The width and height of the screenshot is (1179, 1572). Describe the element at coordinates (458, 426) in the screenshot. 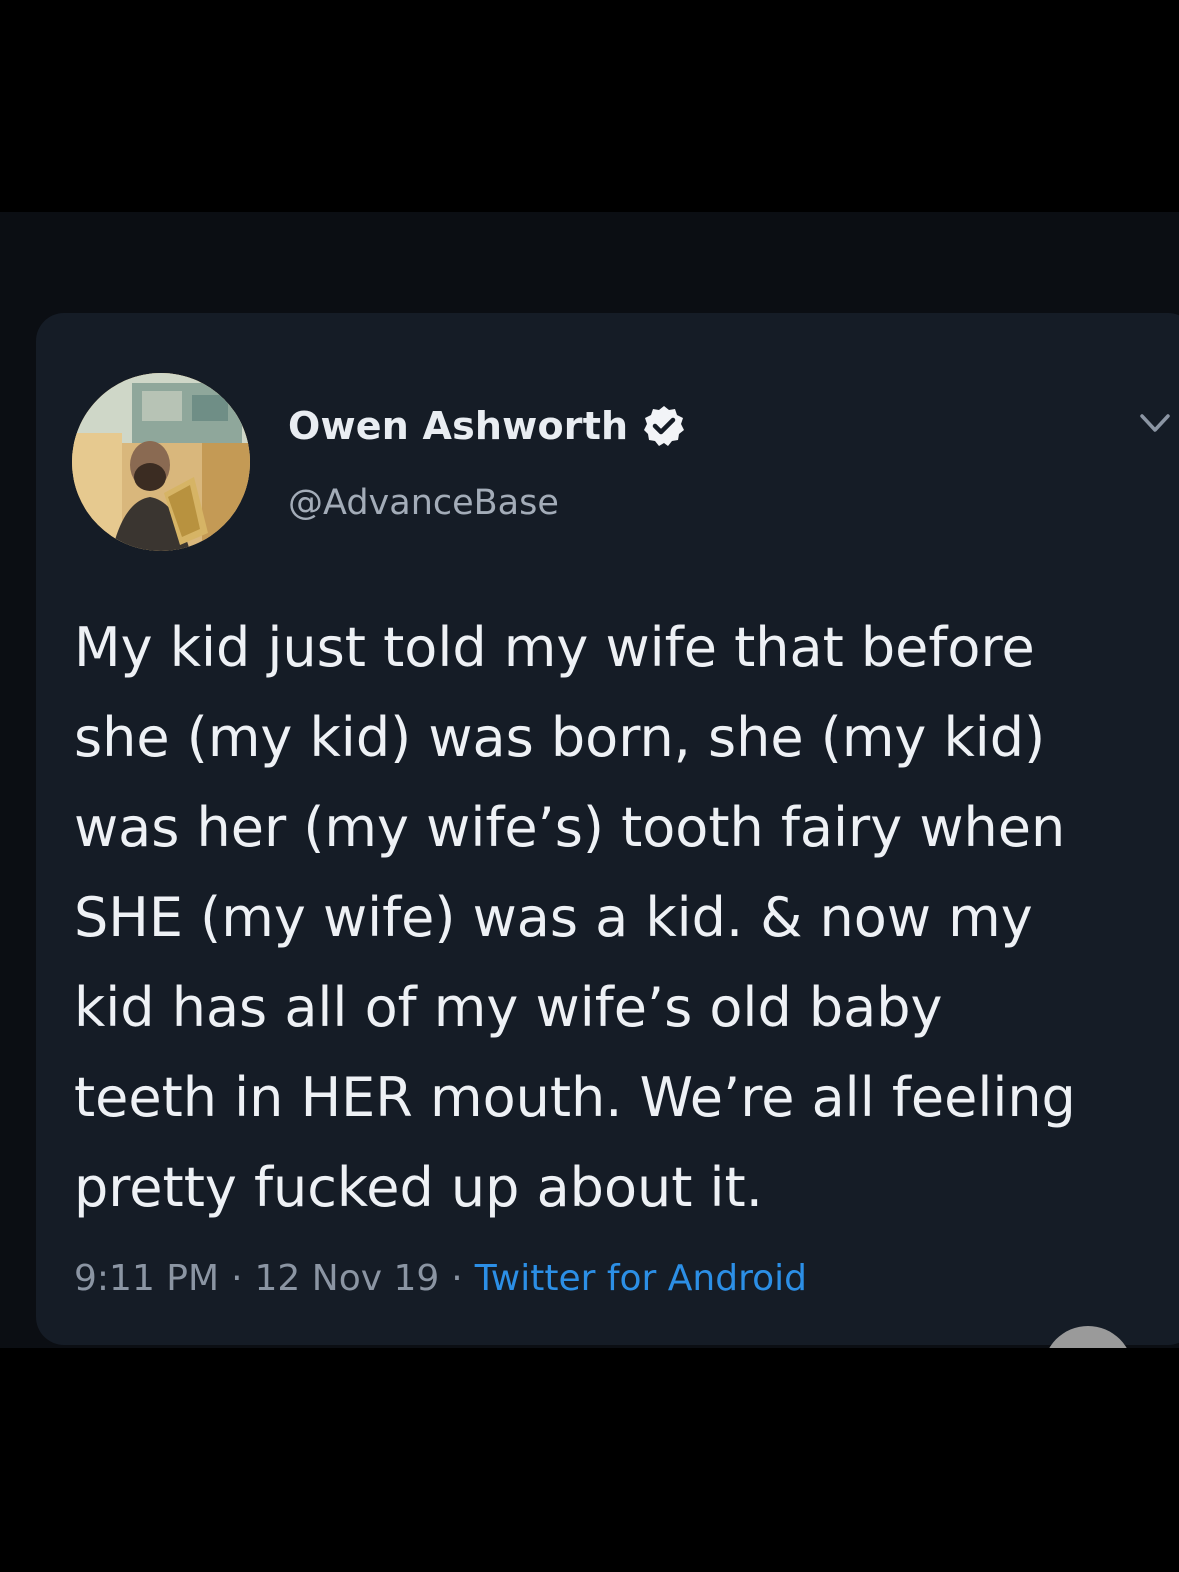

I see `author-display-name: Owen Ashworth` at that location.